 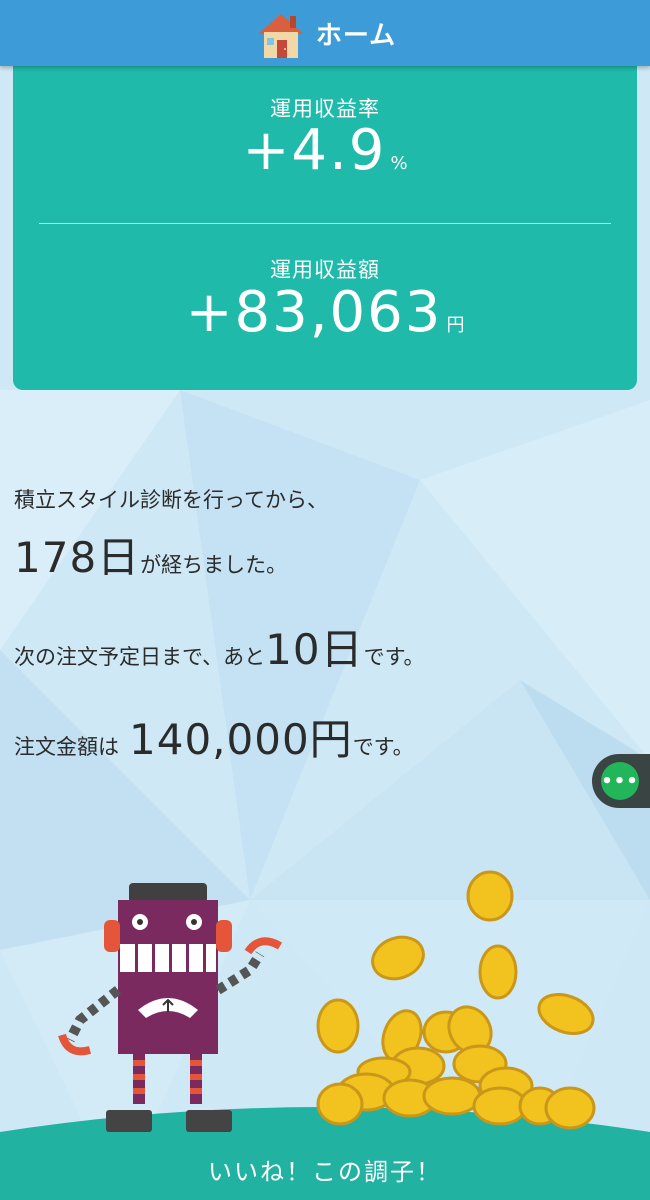 What do you see at coordinates (456, 1000) in the screenshot?
I see `coin-pile-illustration` at bounding box center [456, 1000].